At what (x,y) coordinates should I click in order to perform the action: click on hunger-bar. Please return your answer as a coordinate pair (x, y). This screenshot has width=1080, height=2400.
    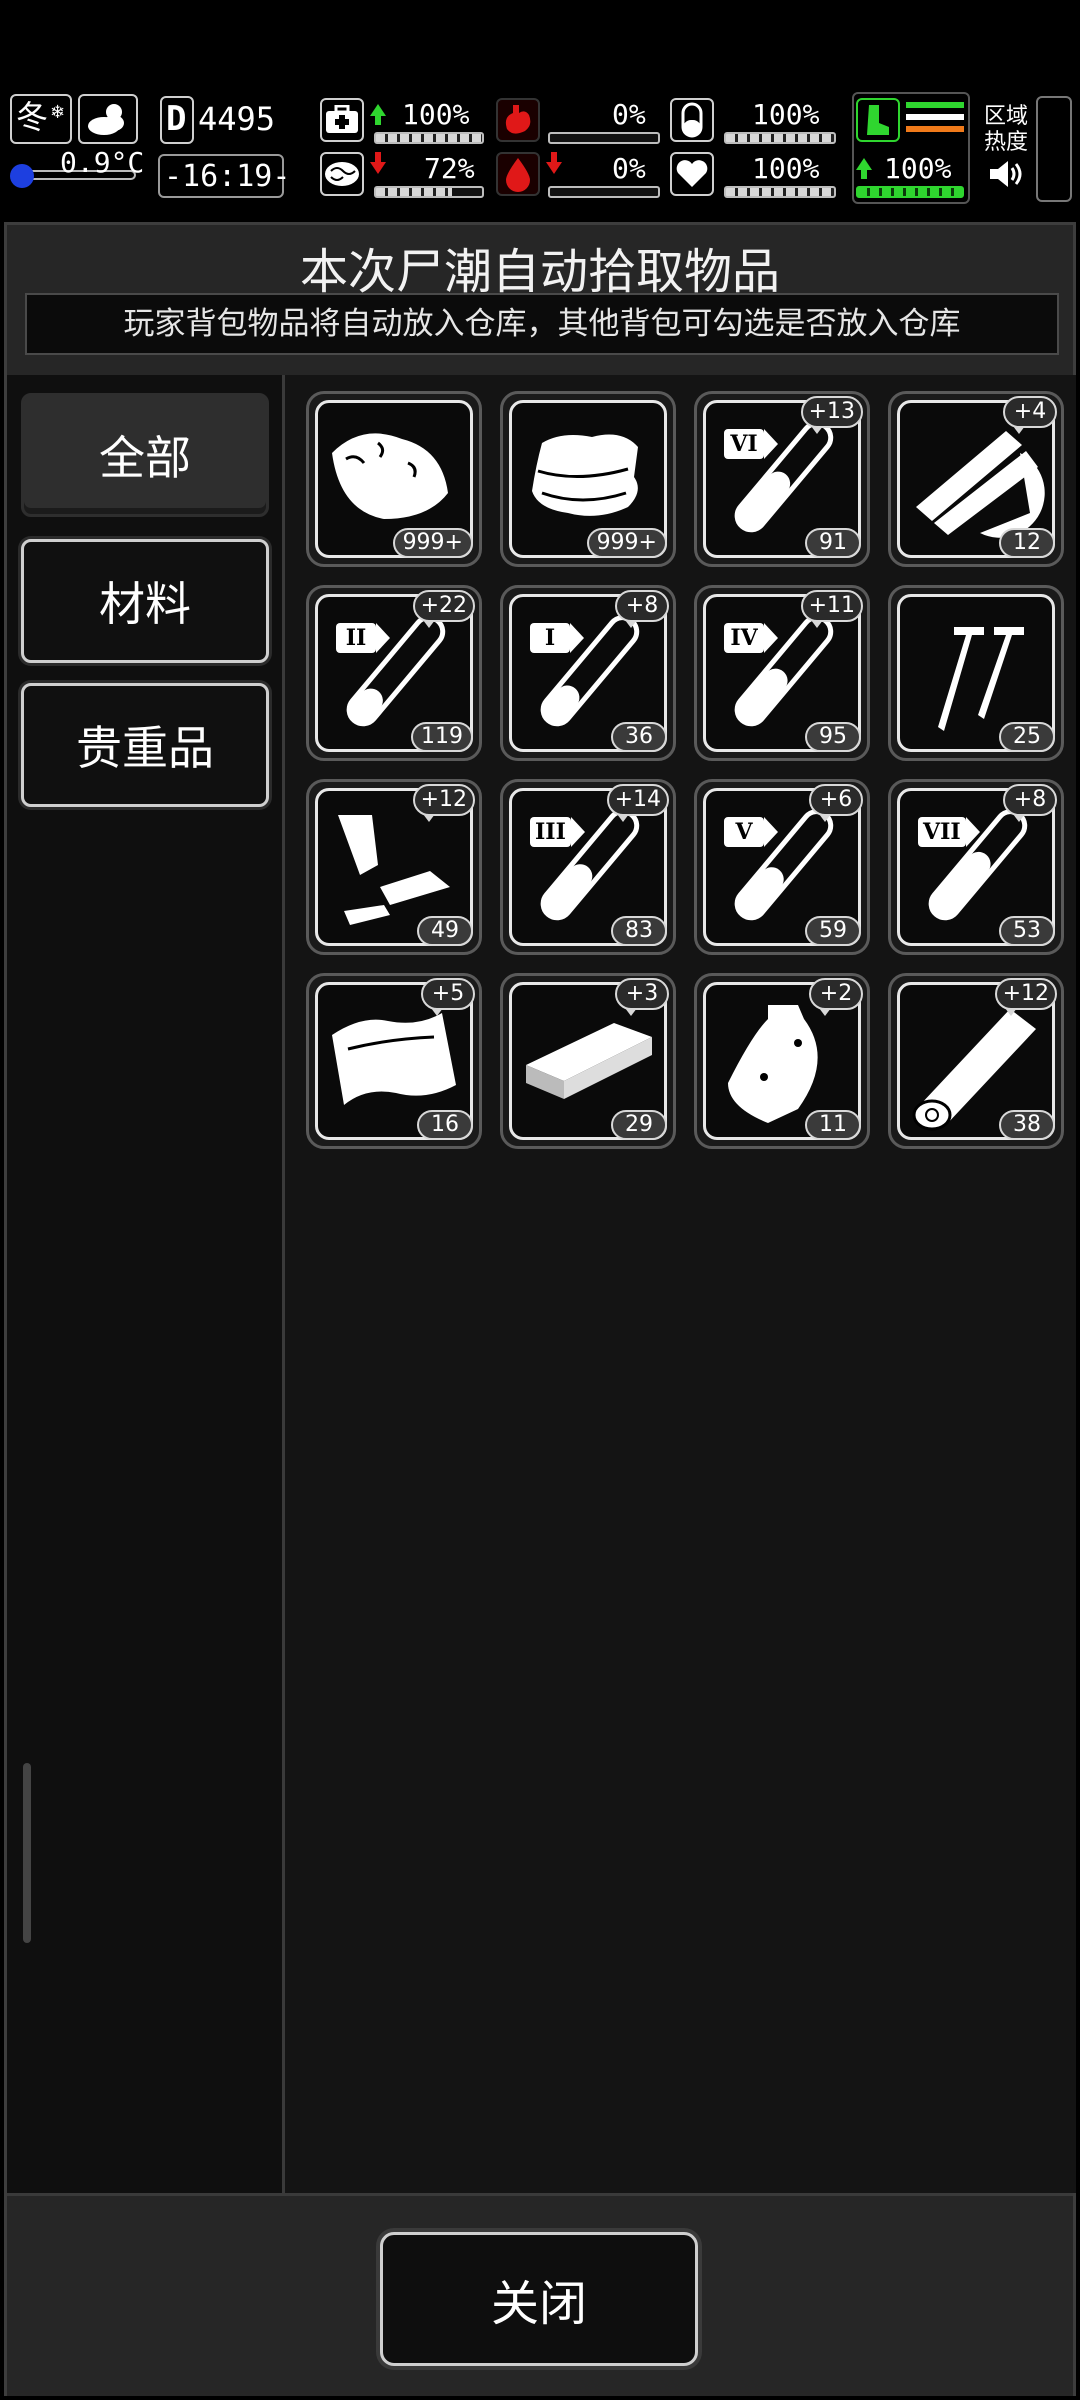
    Looking at the image, I should click on (604, 138).